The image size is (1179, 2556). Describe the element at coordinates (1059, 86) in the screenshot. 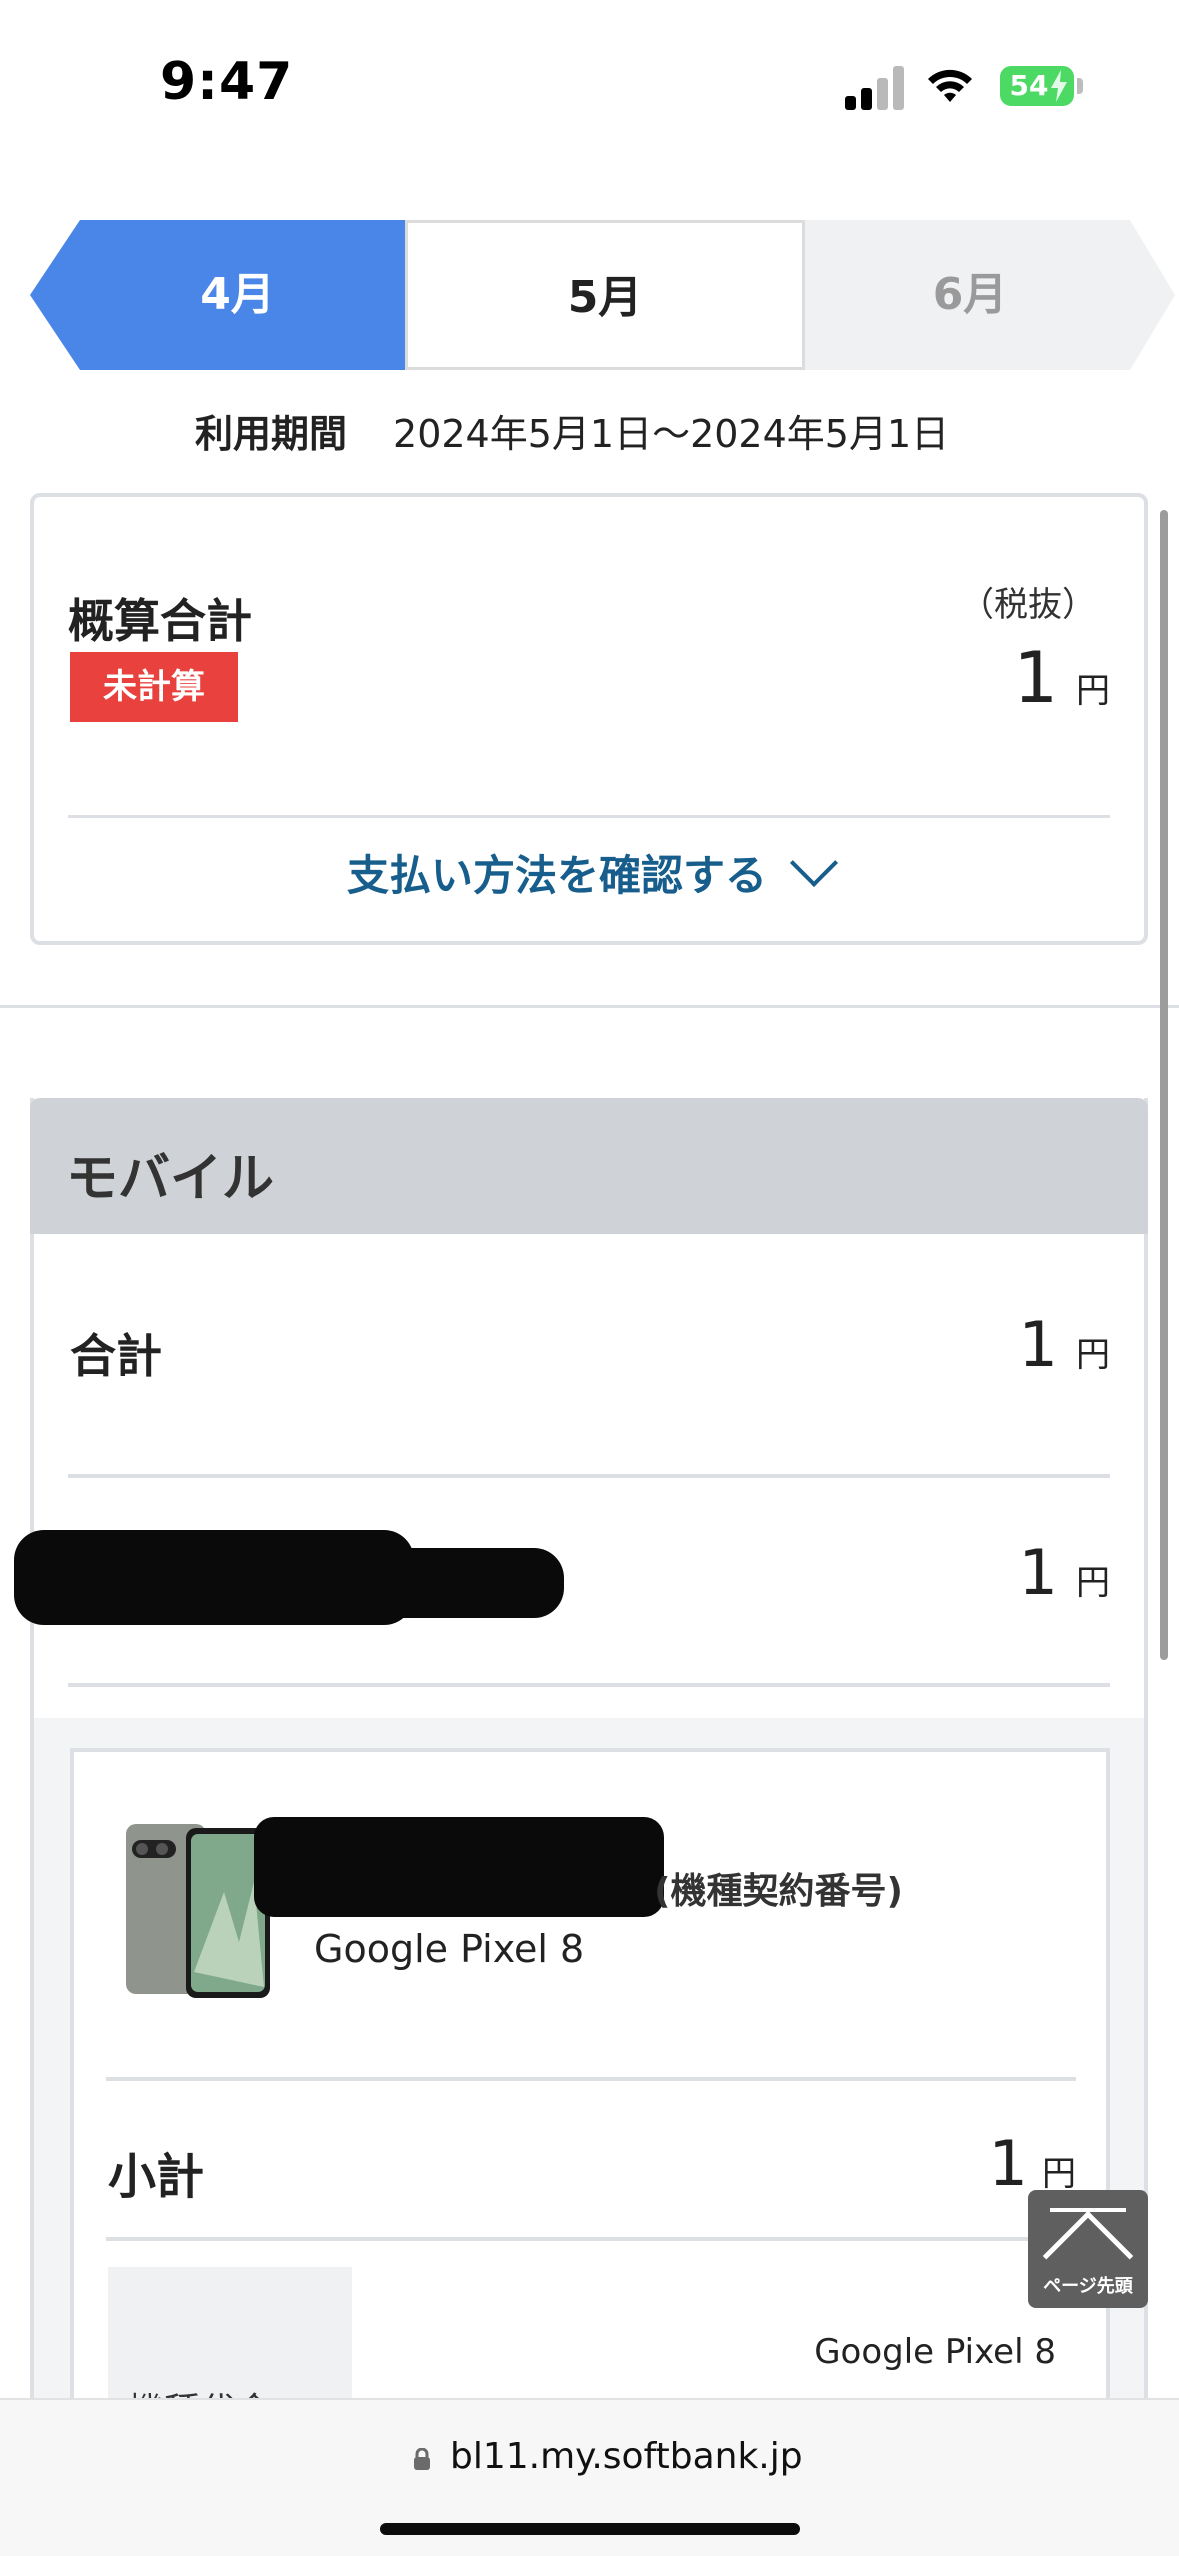

I see `charging-bolt-icon` at that location.